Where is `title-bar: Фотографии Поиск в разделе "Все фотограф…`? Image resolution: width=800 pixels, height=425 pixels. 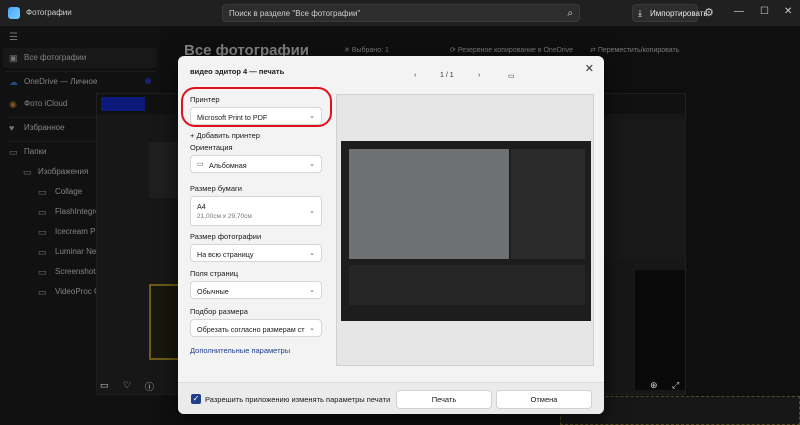 title-bar: Фотографии Поиск в разделе "Все фотограф… is located at coordinates (400, 13).